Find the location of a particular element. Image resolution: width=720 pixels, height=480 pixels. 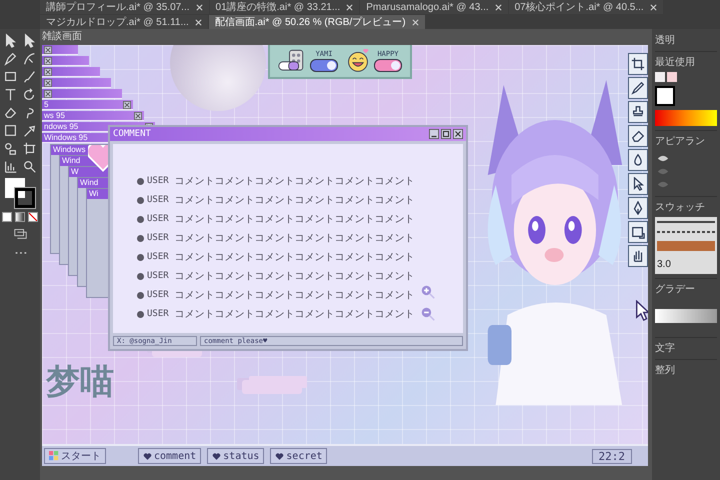

taskbar-button: secret is located at coordinates (299, 456).